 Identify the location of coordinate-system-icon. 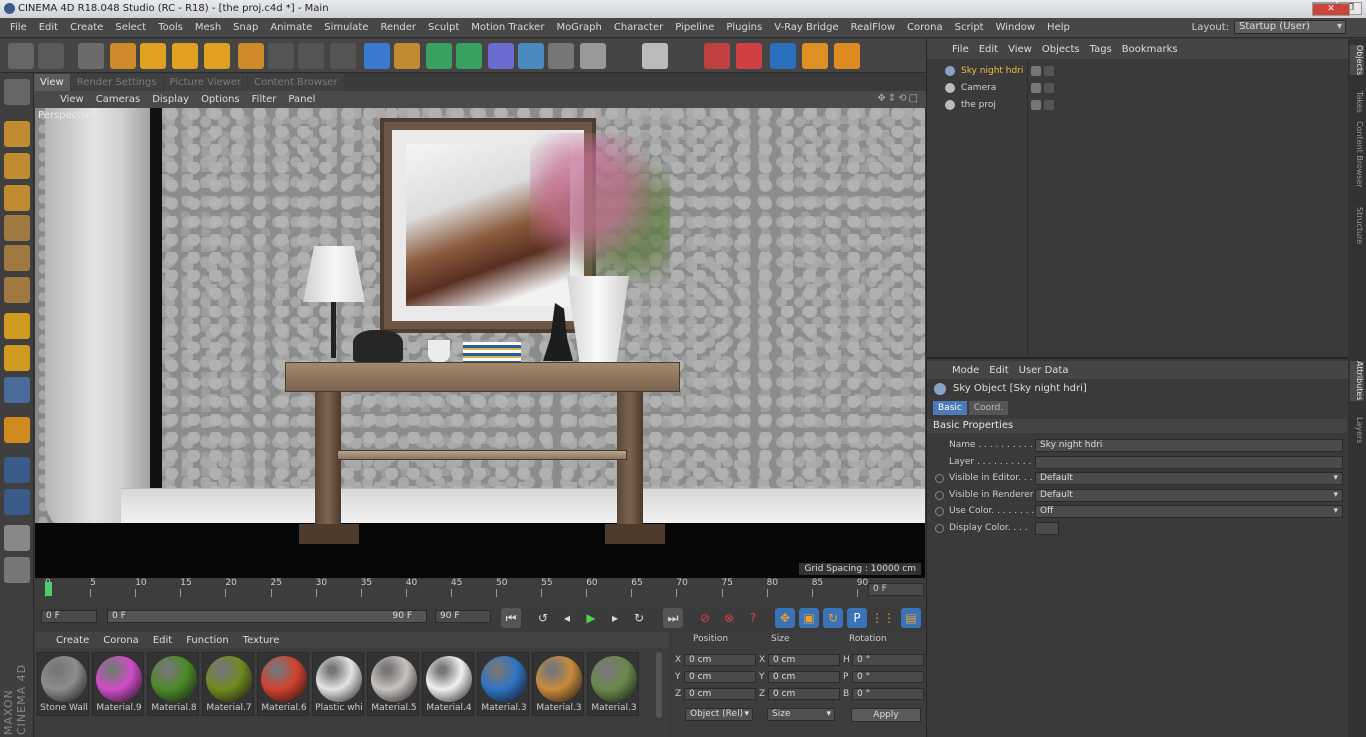
(251, 56).